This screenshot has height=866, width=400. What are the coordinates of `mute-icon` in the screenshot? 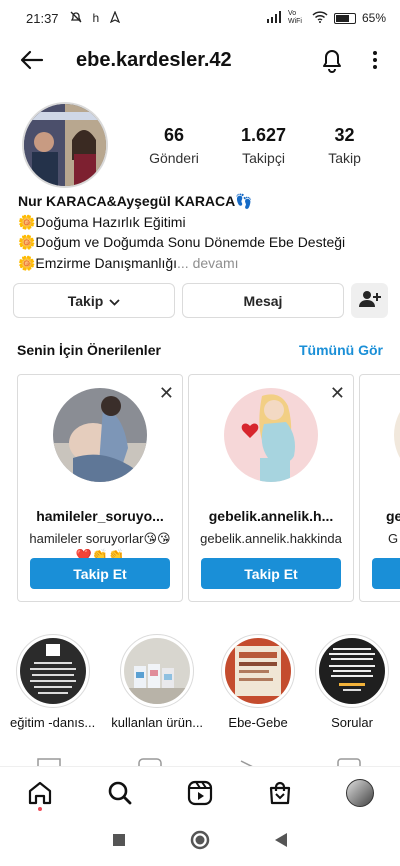 It's located at (76, 18).